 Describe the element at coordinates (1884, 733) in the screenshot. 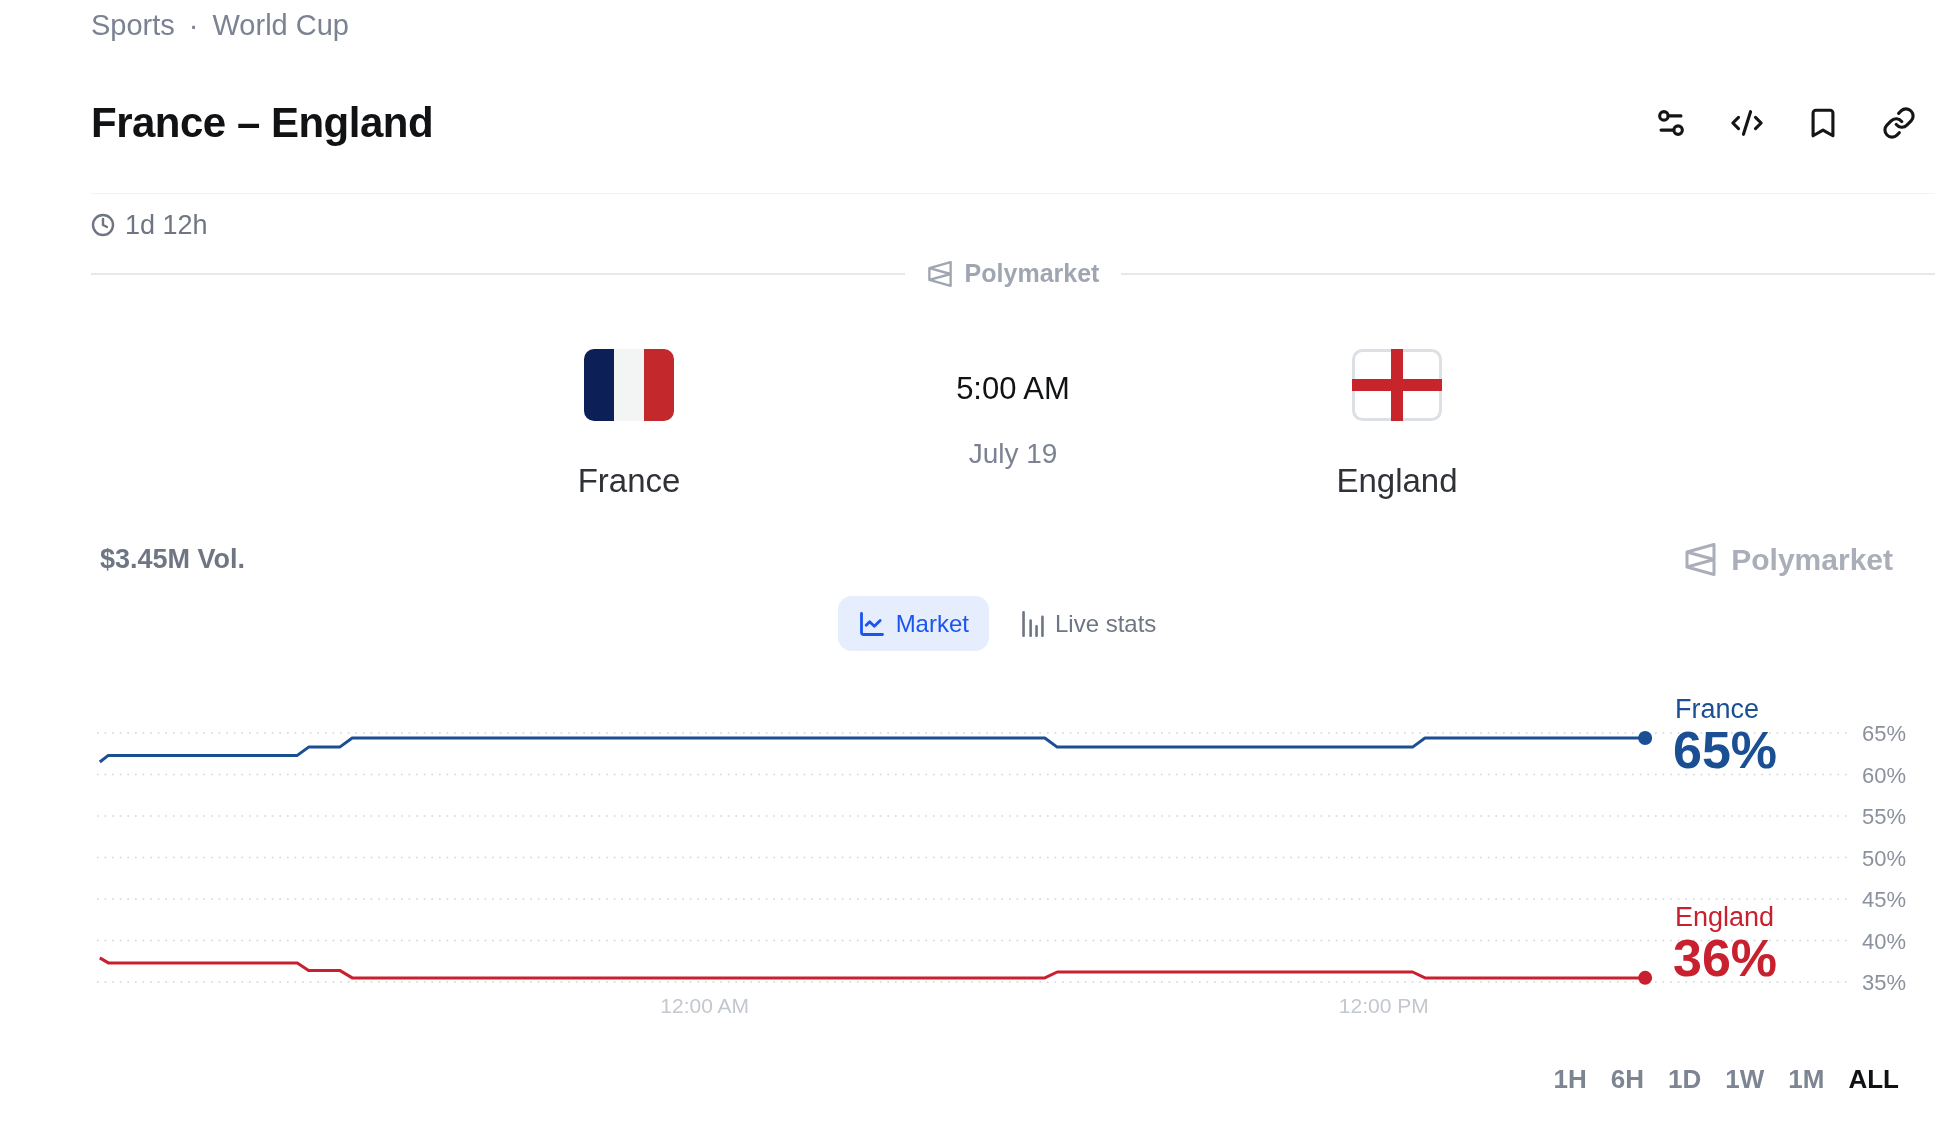

I see `axis-tick-label: 65%` at that location.